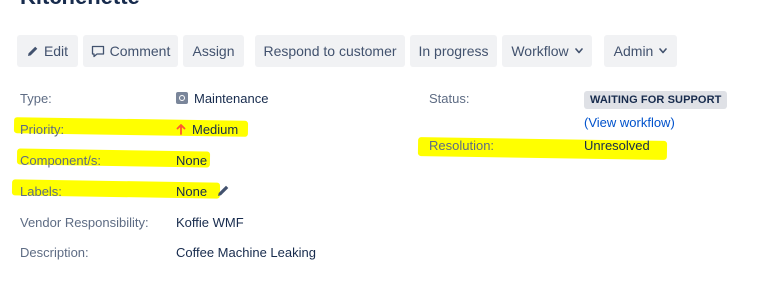 The image size is (779, 282). Describe the element at coordinates (181, 131) in the screenshot. I see `arrow-up-icon` at that location.